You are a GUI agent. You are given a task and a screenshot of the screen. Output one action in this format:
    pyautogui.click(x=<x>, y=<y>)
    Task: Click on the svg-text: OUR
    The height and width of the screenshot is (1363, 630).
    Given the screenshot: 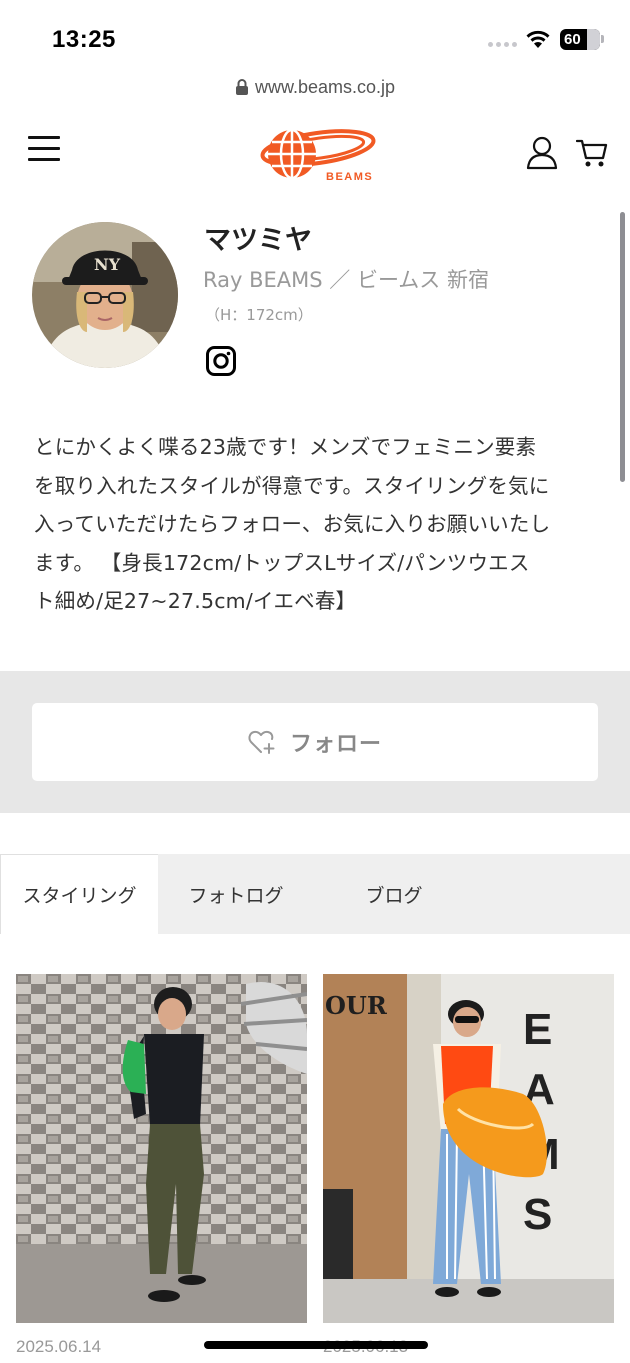 What is the action you would take?
    pyautogui.click(x=356, y=1005)
    